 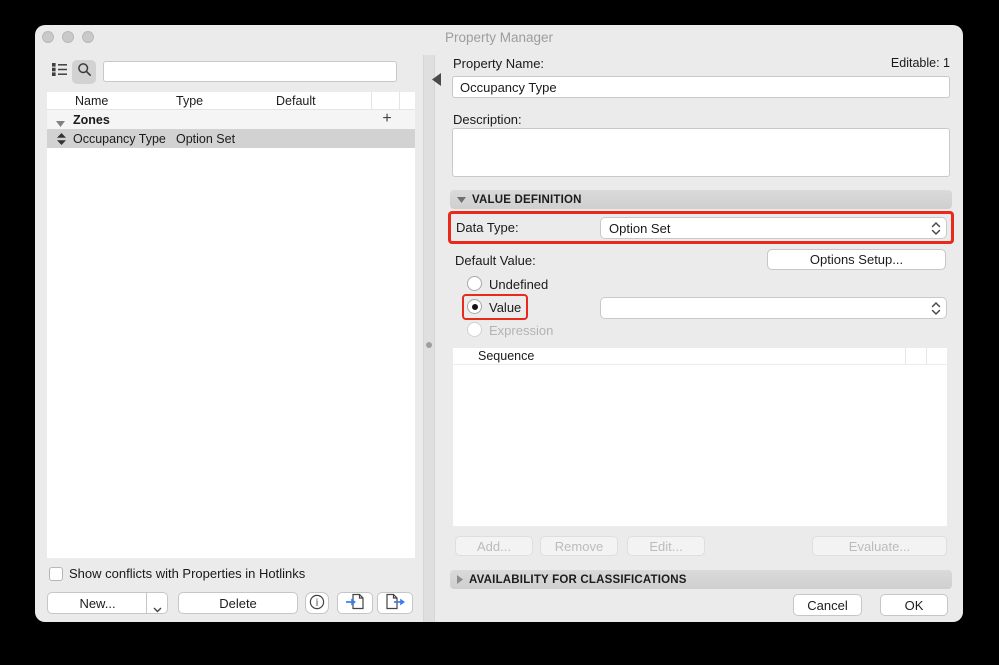 I want to click on availability-header: AVAILABILITY FOR CLASSIFICATIONS, so click(x=701, y=579).